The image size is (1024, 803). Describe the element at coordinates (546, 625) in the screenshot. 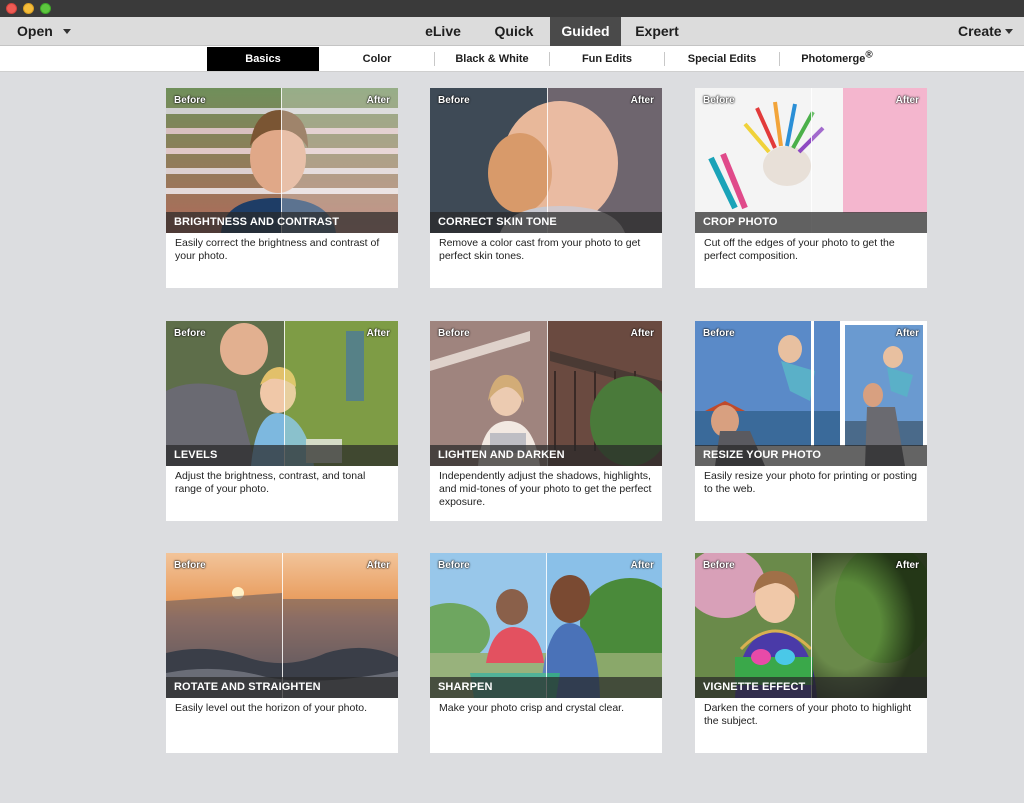

I see `mother-child-fountain-photo-icon: Before After SHARPEN` at that location.